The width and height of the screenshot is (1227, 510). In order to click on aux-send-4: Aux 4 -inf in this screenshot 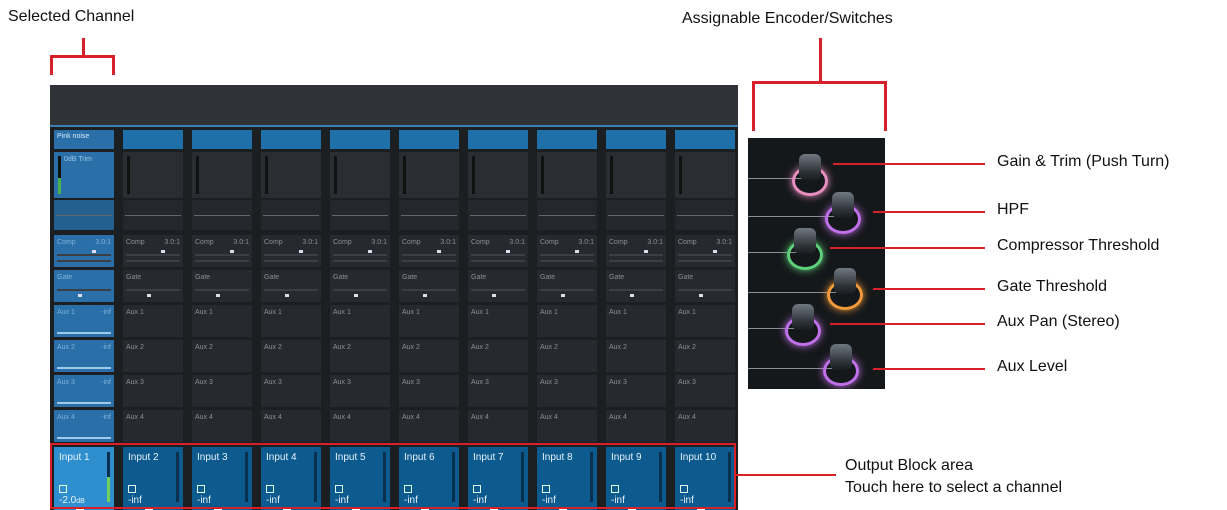, I will do `click(84, 426)`.